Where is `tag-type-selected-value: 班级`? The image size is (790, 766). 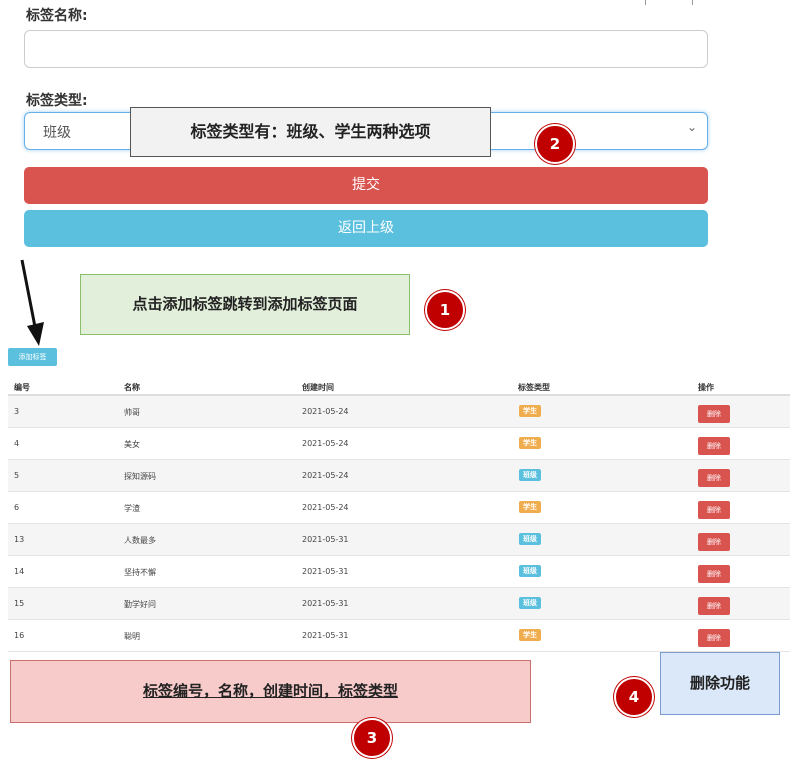
tag-type-selected-value: 班级 is located at coordinates (57, 133).